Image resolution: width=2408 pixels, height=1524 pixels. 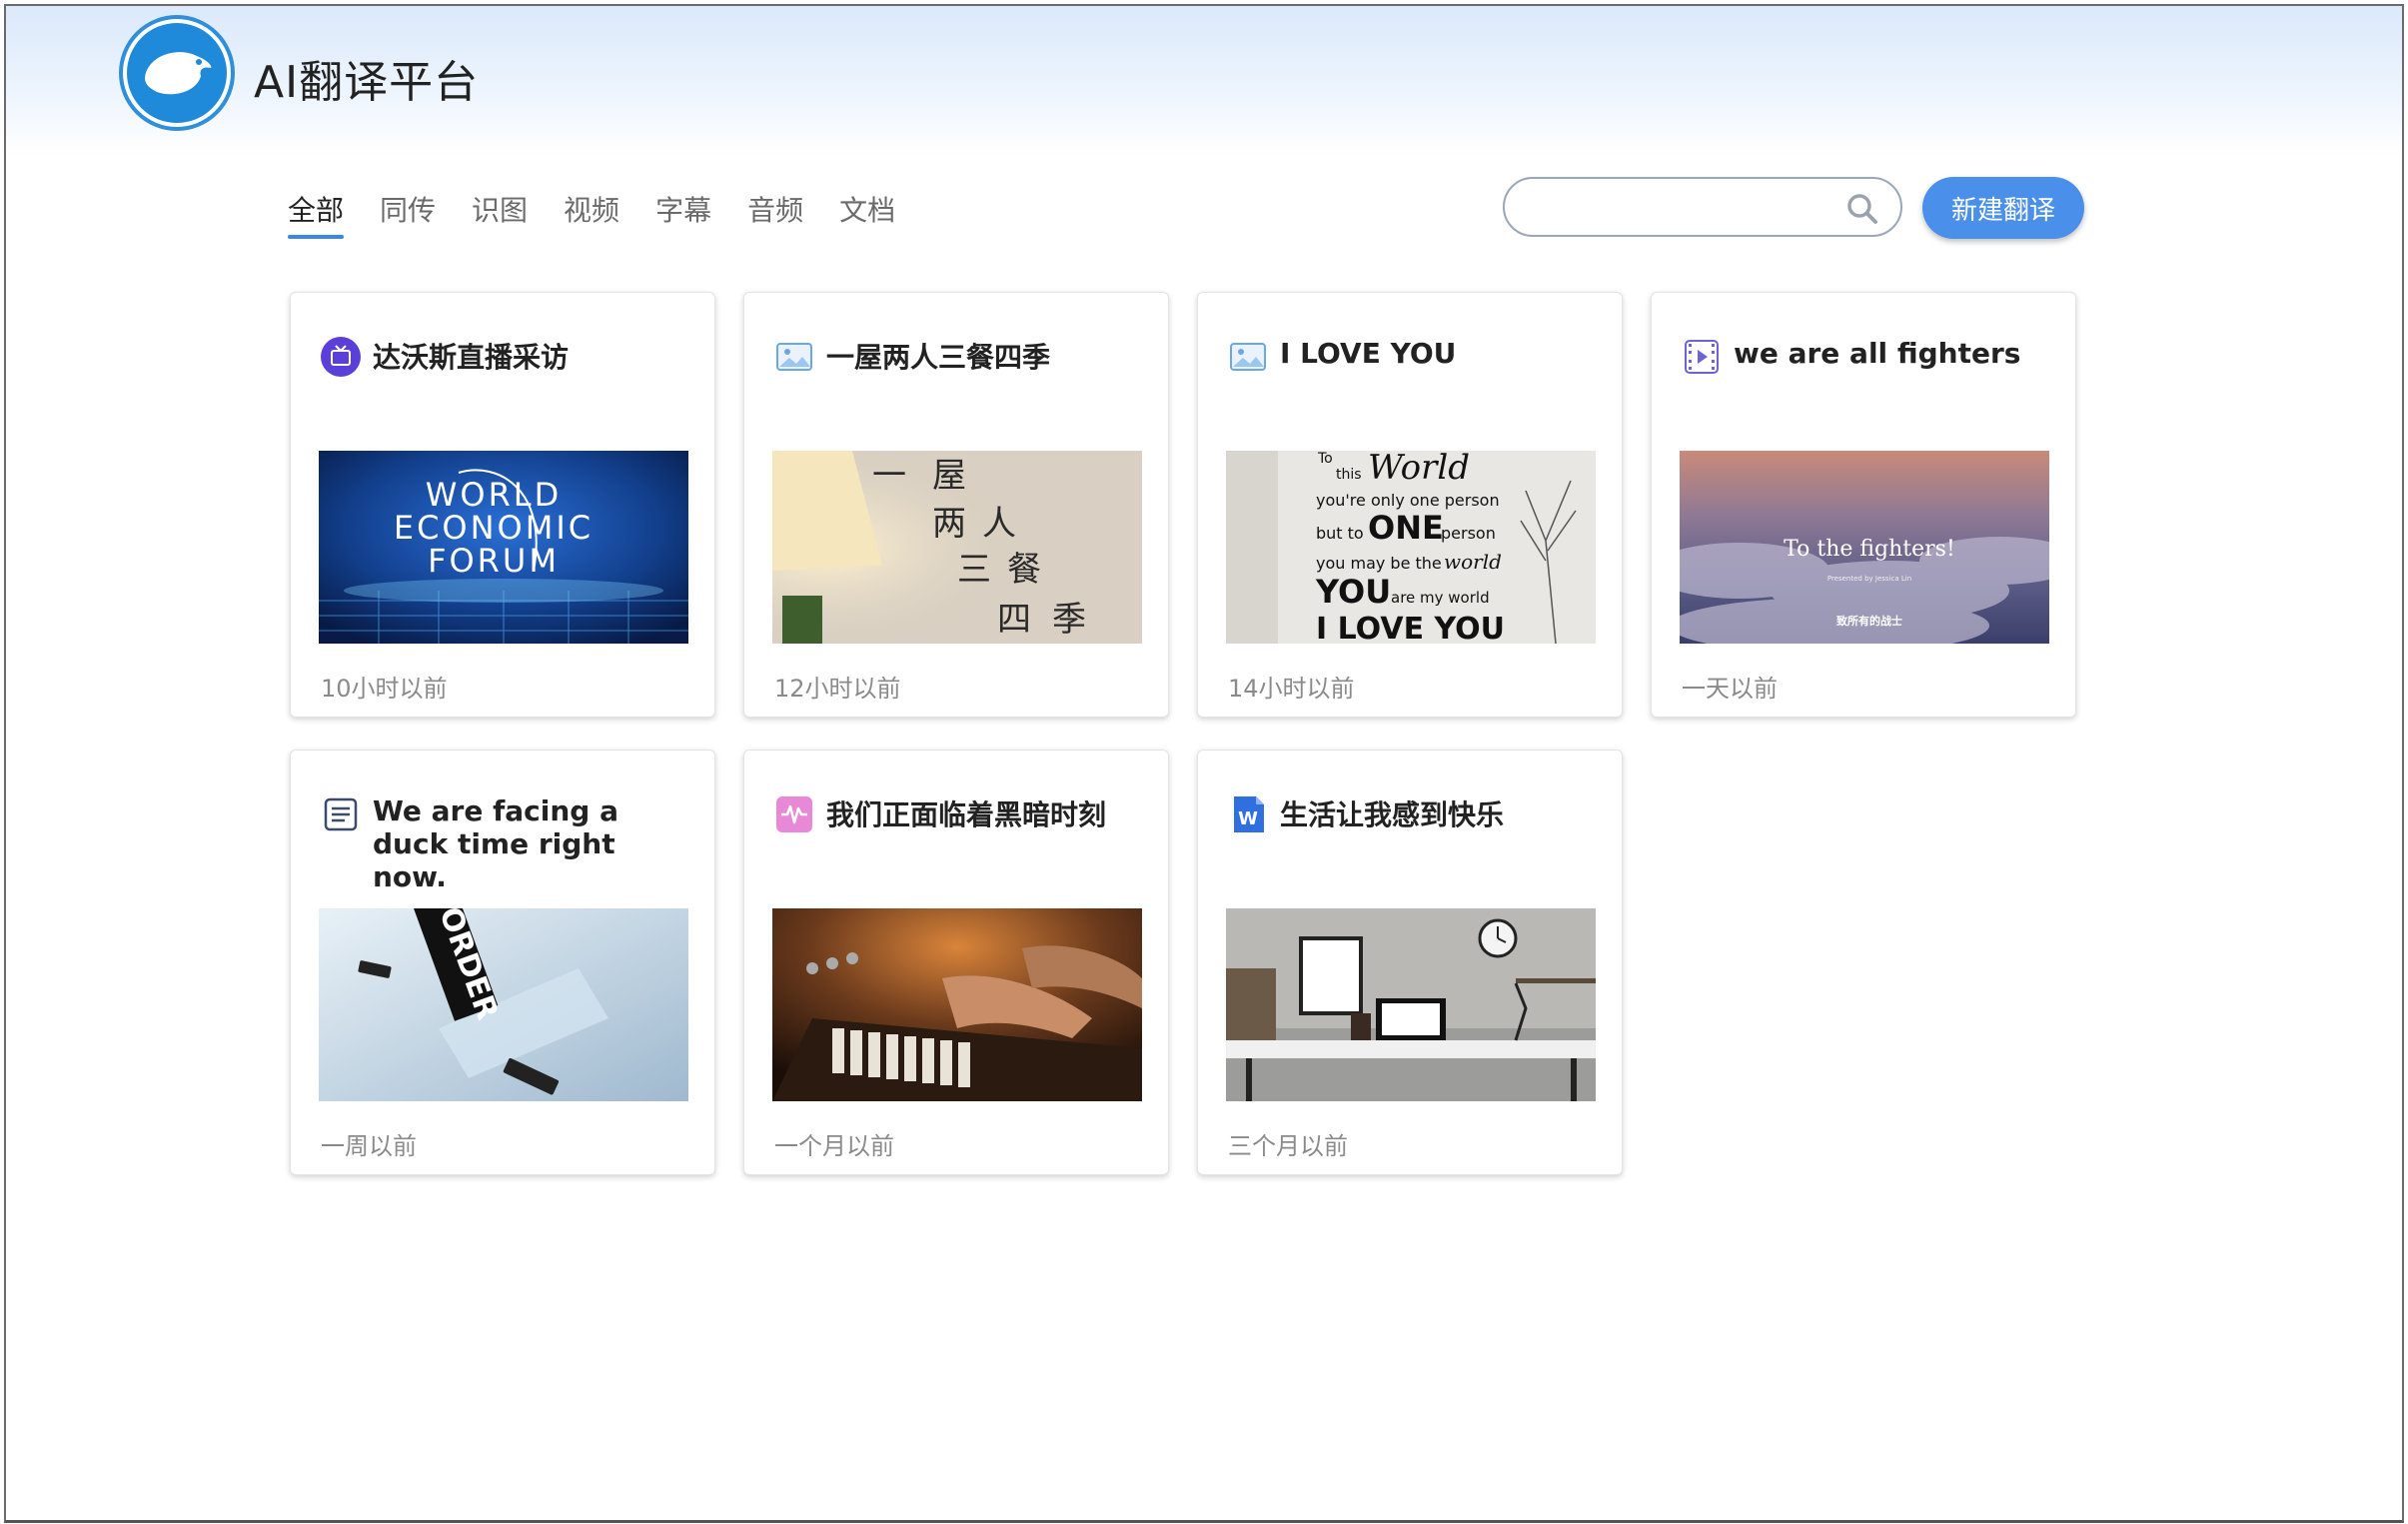 I want to click on category-tabs: 全部 同传 识图 视频 字幕 音频 文档, so click(x=609, y=214).